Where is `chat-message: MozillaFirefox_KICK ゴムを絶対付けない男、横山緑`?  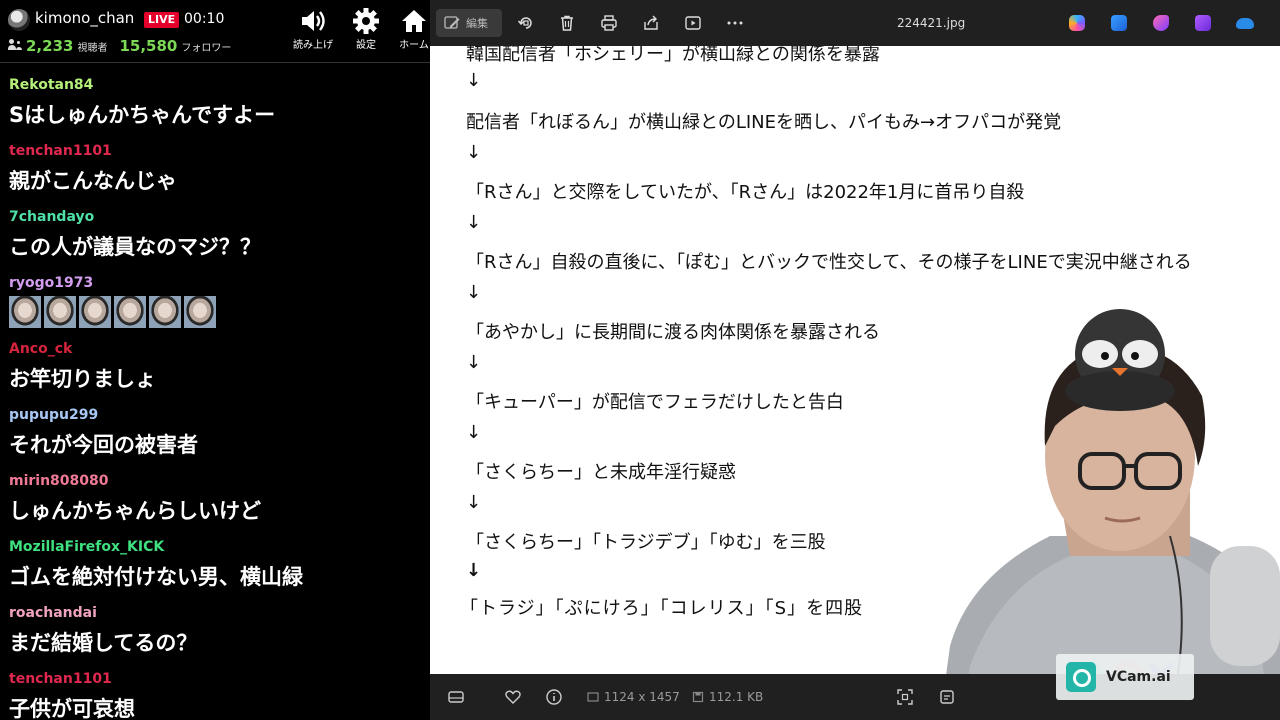
chat-message: MozillaFirefox_KICK ゴムを絶対付けない男、横山緑 is located at coordinates (215, 569).